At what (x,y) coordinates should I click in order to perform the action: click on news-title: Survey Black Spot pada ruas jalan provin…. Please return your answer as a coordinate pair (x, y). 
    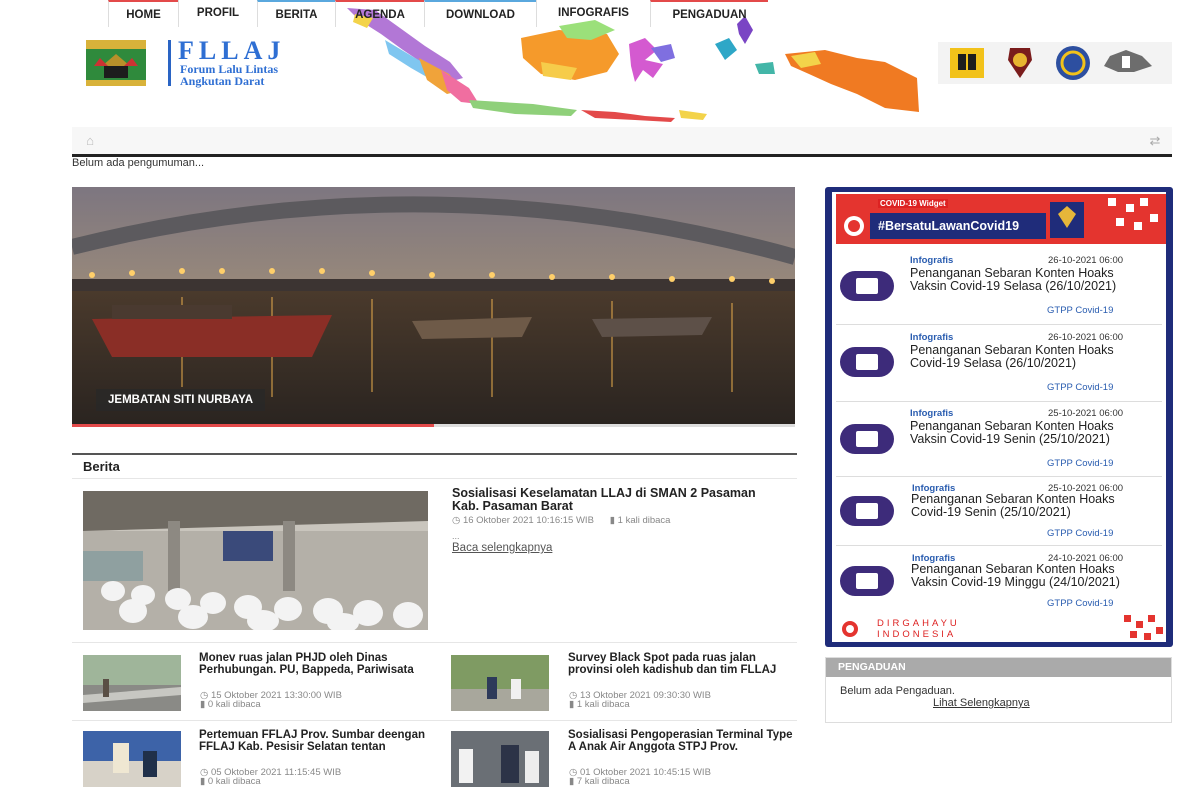
    Looking at the image, I should click on (685, 664).